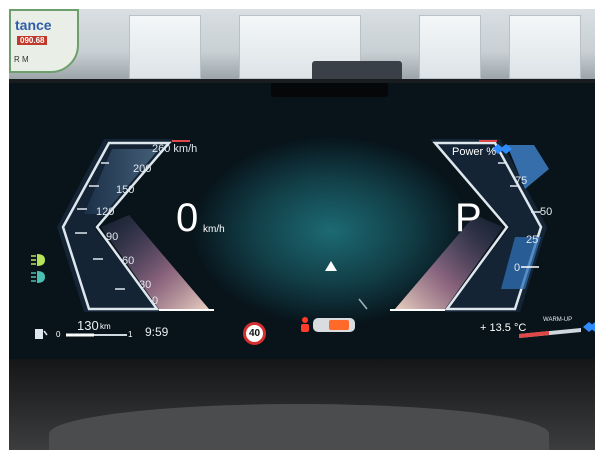 Image resolution: width=604 pixels, height=459 pixels. Describe the element at coordinates (157, 332) in the screenshot. I see `clock: 9:59` at that location.